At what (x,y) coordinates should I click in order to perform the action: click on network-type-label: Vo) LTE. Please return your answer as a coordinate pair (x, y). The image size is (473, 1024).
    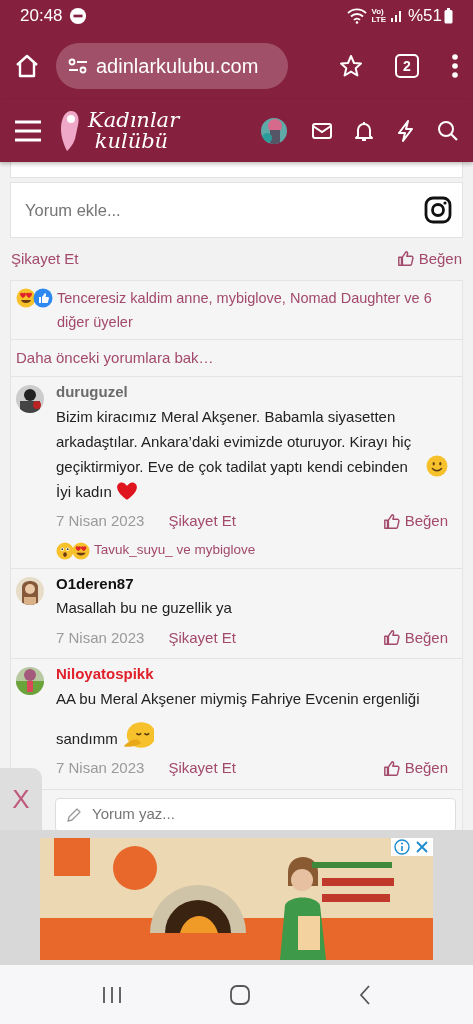
    Looking at the image, I should click on (378, 16).